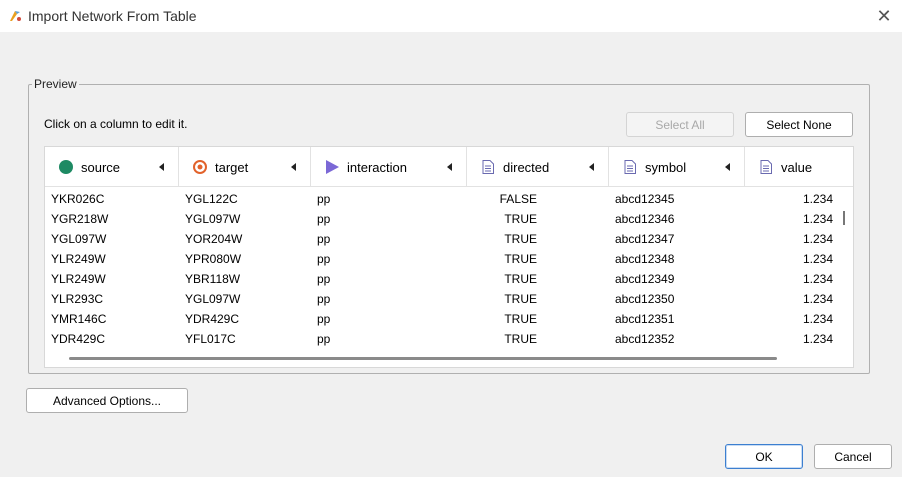 The width and height of the screenshot is (902, 477). Describe the element at coordinates (645, 259) in the screenshot. I see `table-cell: abcd12348` at that location.